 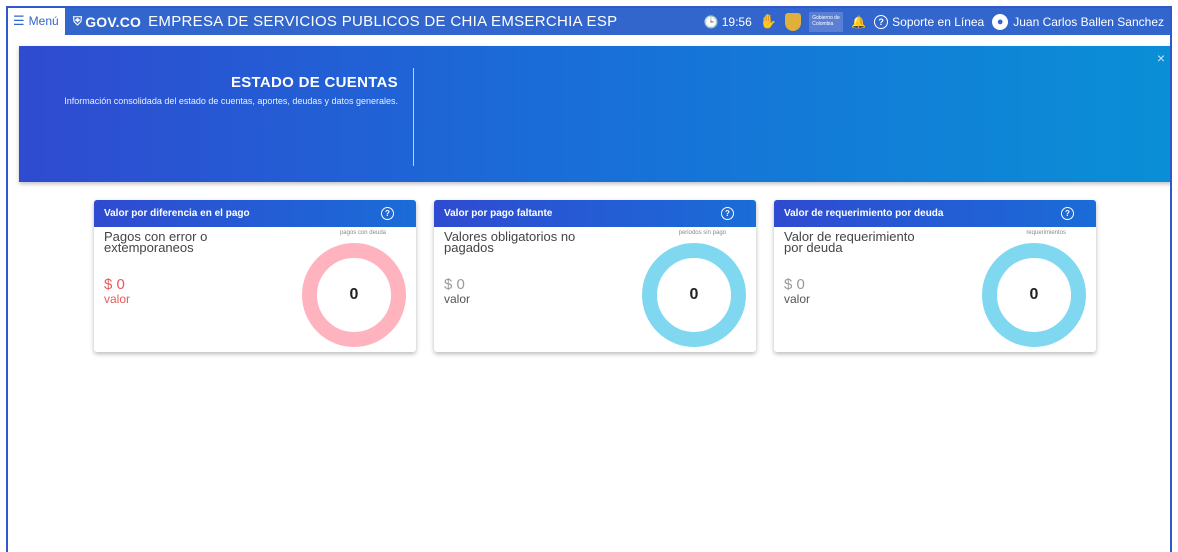 What do you see at coordinates (78, 21) in the screenshot?
I see `shield-icon: ⛨` at bounding box center [78, 21].